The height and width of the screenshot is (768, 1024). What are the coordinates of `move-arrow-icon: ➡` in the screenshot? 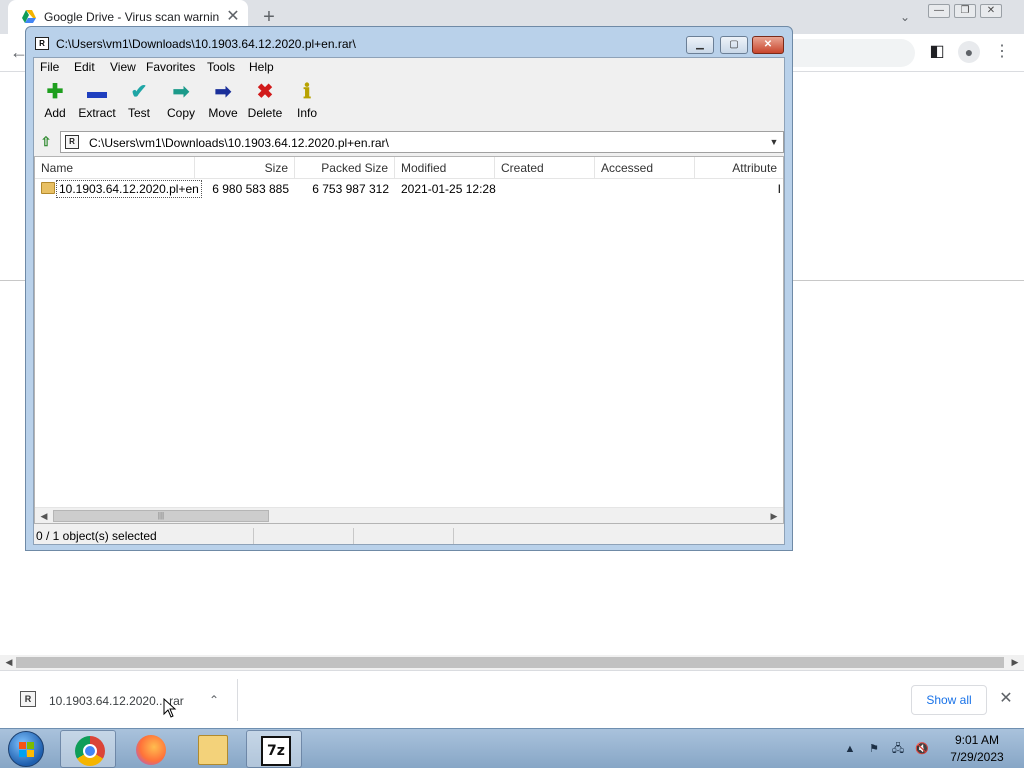 It's located at (223, 92).